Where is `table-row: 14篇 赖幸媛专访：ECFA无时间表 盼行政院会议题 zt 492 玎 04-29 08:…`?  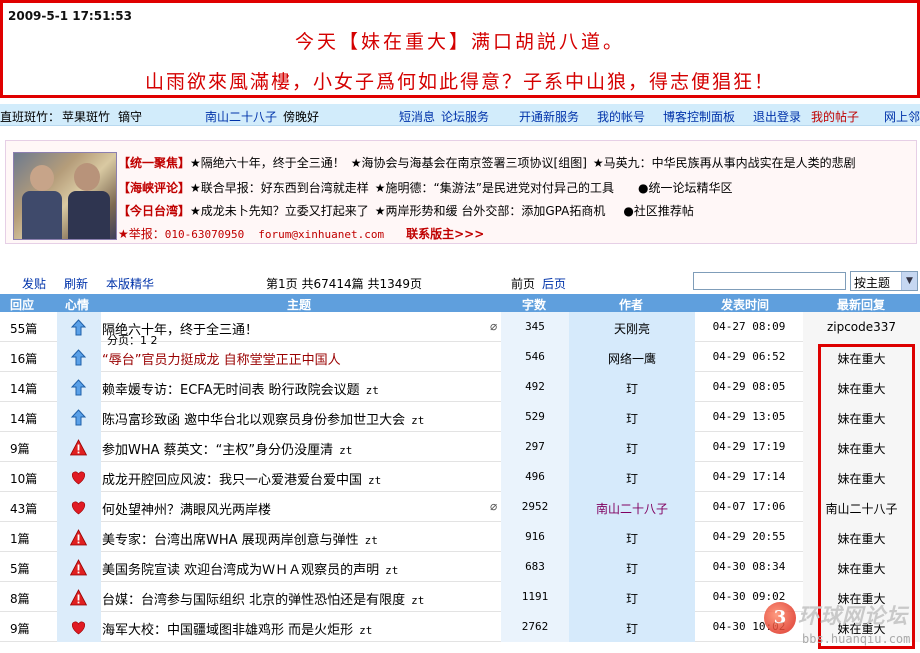 table-row: 14篇 赖幸媛专访：ECFA无时间表 盼行政院会议题 zt 492 玎 04-29 08:… is located at coordinates (460, 387).